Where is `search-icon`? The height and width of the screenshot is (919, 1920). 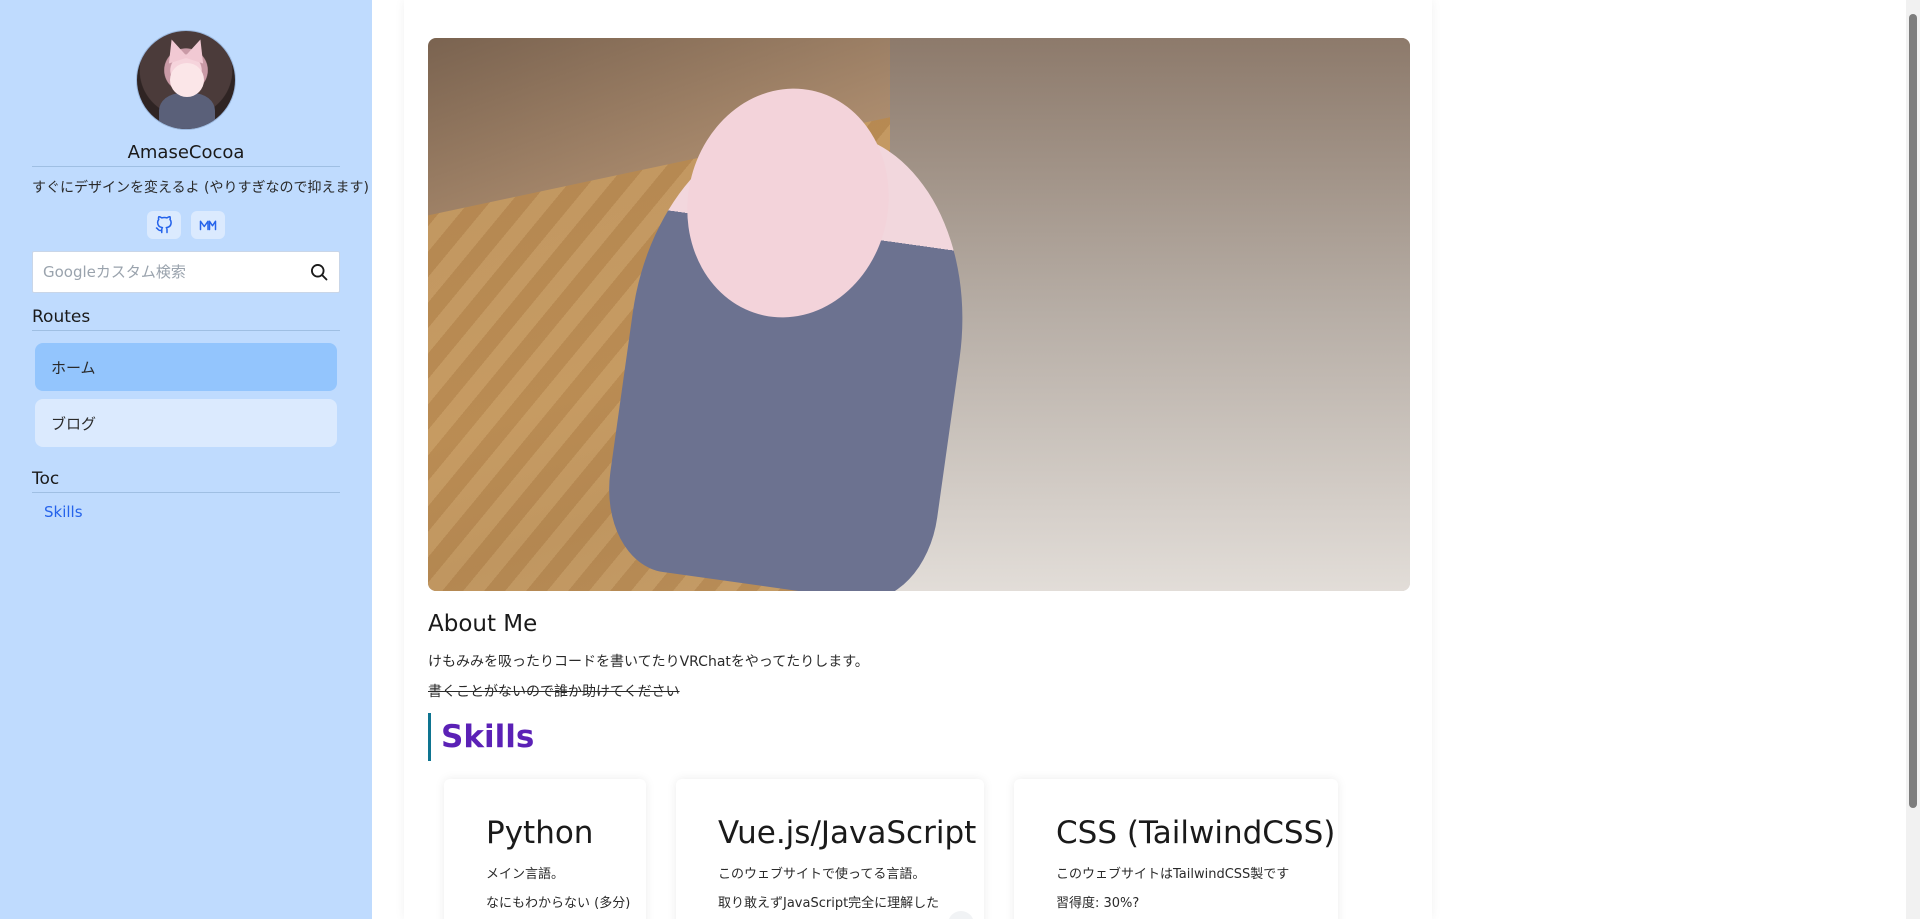
search-icon is located at coordinates (319, 272).